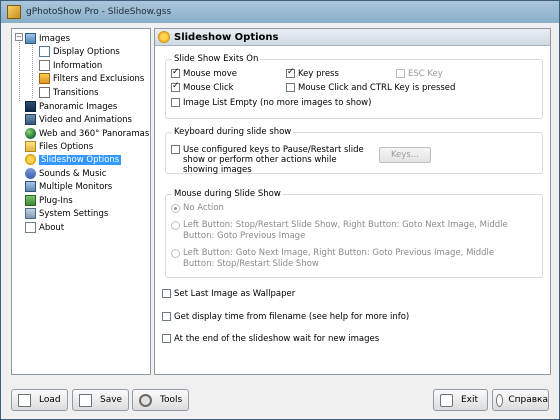 The width and height of the screenshot is (560, 420). What do you see at coordinates (370, 88) in the screenshot?
I see `mouse-click-ctrl-checkbox: Mouse Click and CTRL Key is pressed` at bounding box center [370, 88].